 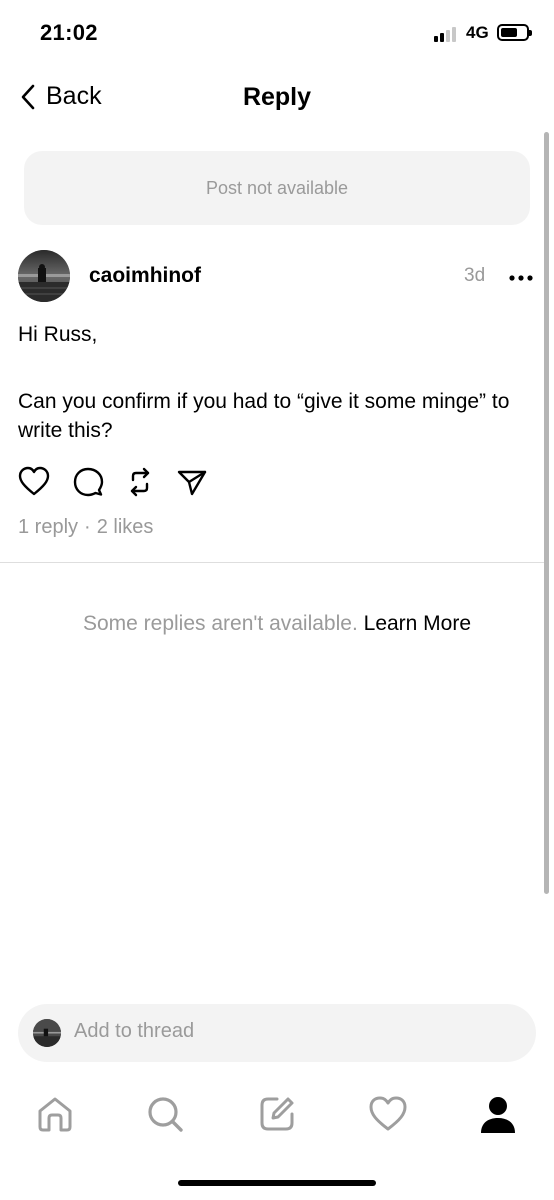 I want to click on nav-header: Back Reply, so click(x=277, y=98).